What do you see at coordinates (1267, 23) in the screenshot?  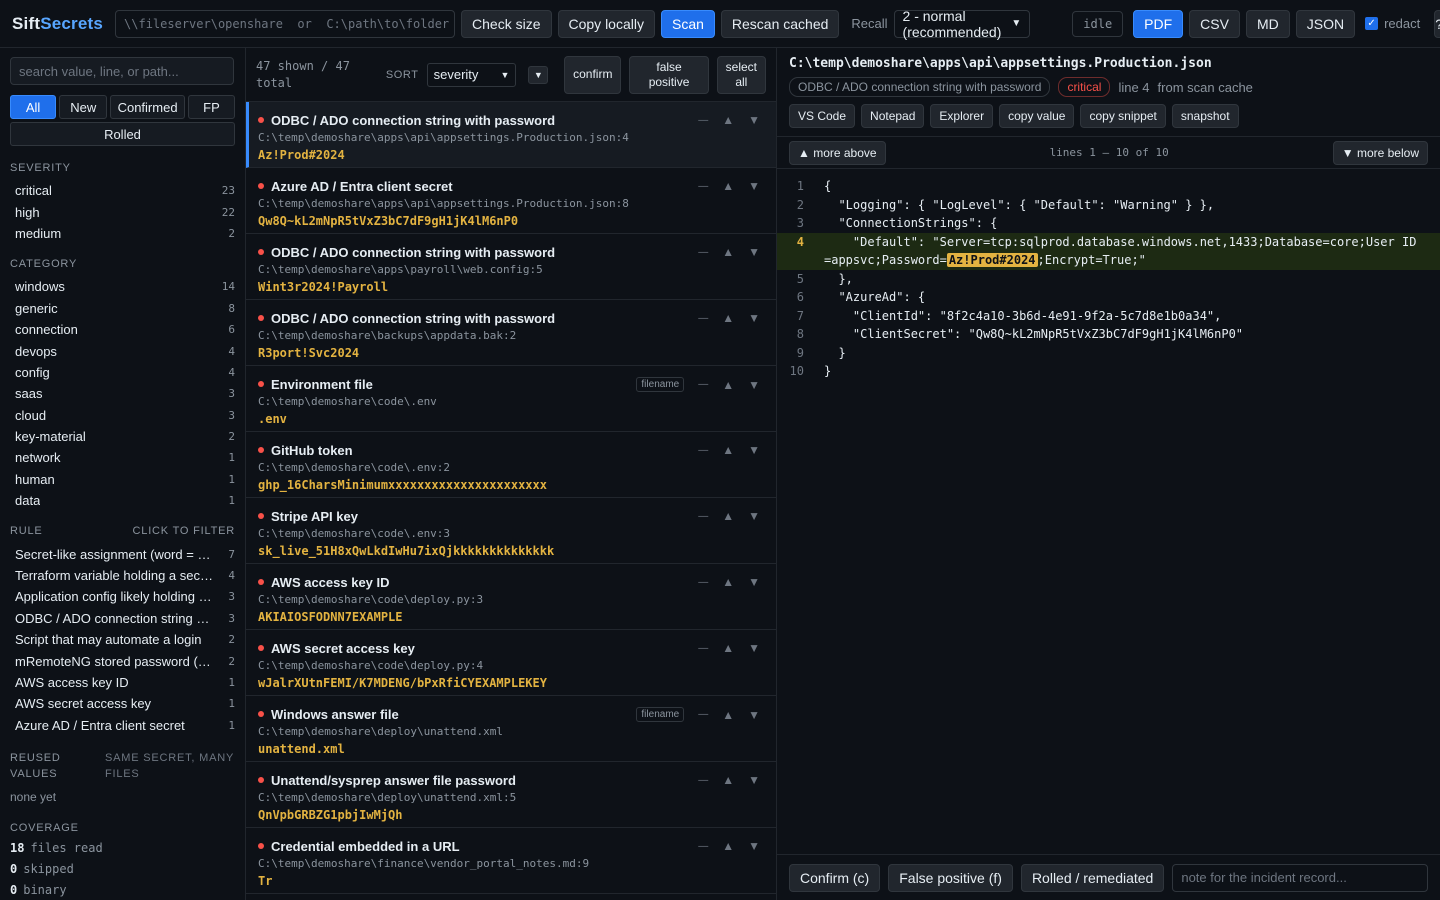 I see `export-md-button: MD` at bounding box center [1267, 23].